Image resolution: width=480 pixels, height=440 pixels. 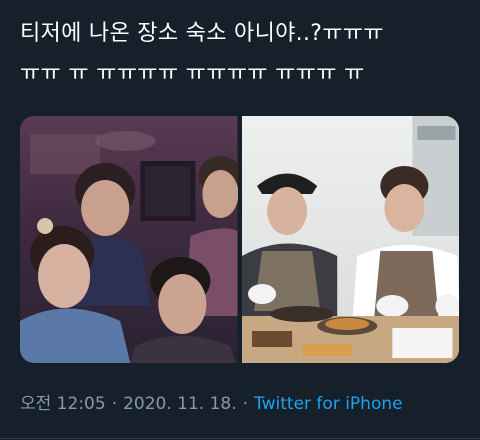 I want to click on bottom-divider, so click(x=240, y=438).